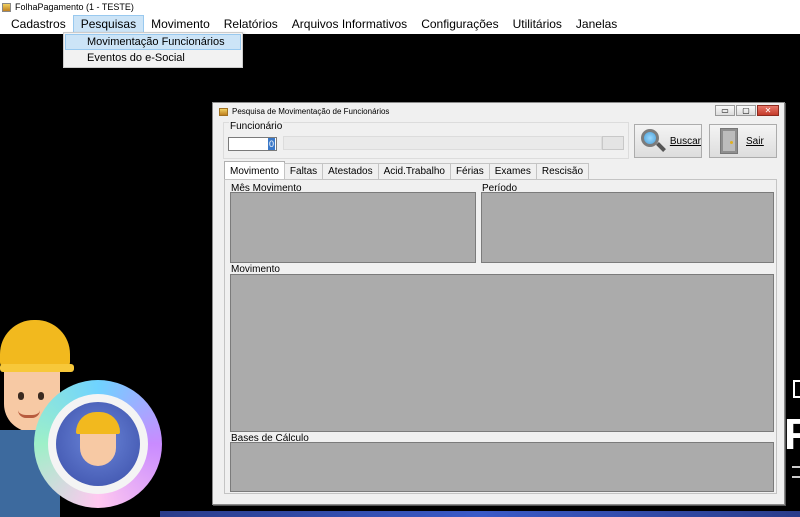 The height and width of the screenshot is (517, 800). I want to click on bases-calculo-grid, so click(502, 467).